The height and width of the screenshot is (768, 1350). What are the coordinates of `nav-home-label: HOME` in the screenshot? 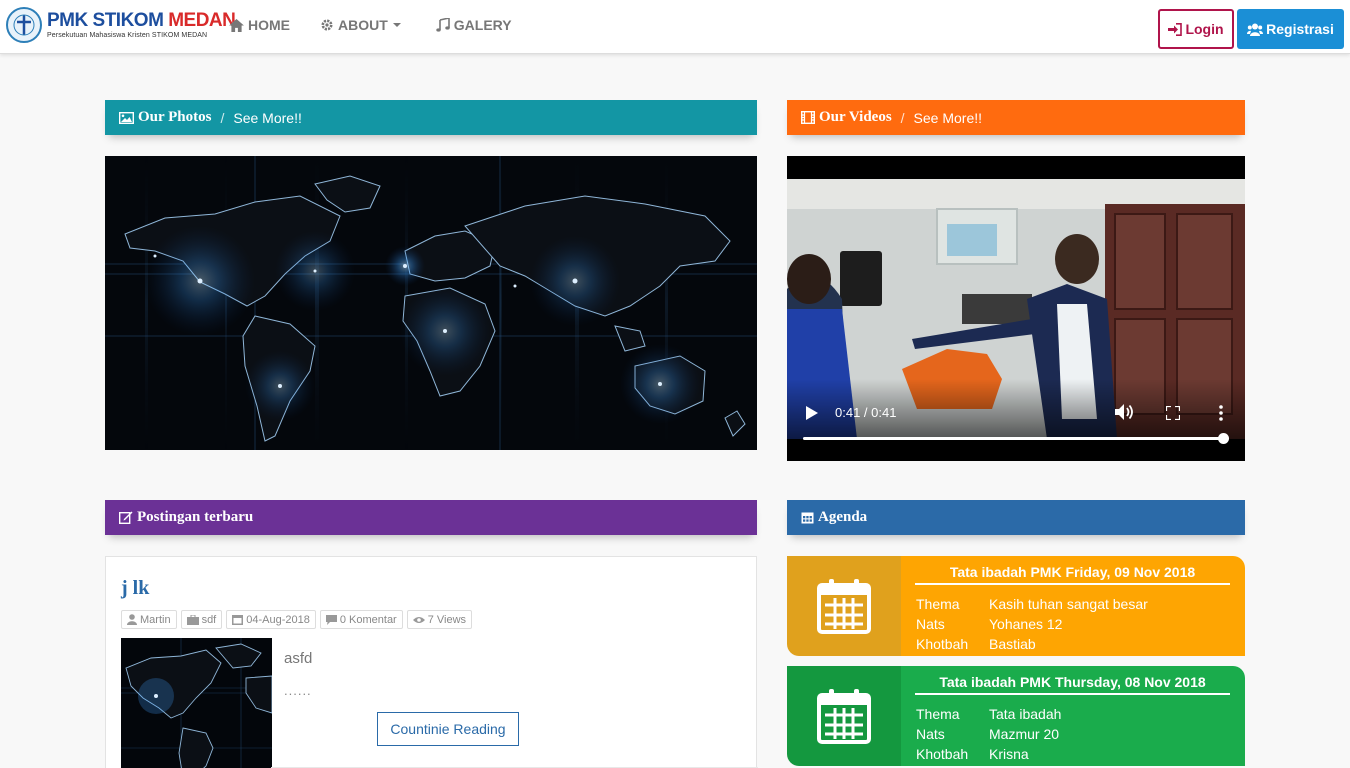 It's located at (269, 25).